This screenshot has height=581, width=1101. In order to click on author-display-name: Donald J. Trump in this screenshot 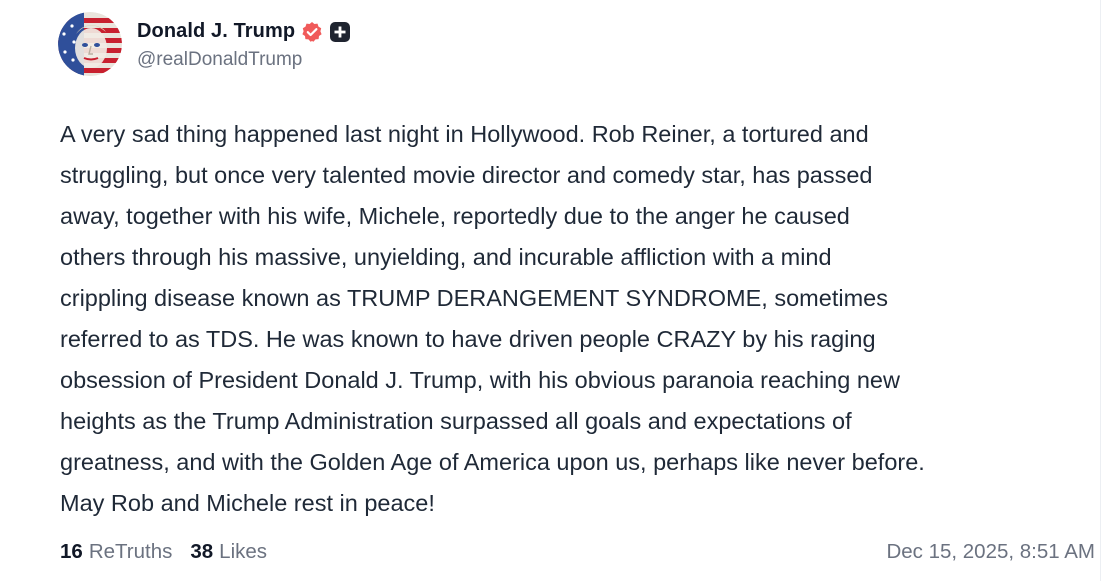, I will do `click(216, 31)`.